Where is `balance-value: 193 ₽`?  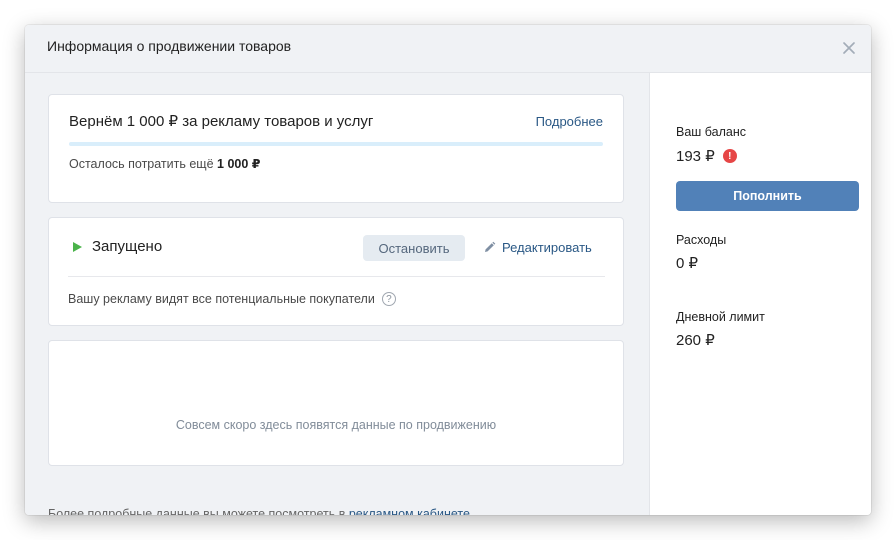 balance-value: 193 ₽ is located at coordinates (695, 156).